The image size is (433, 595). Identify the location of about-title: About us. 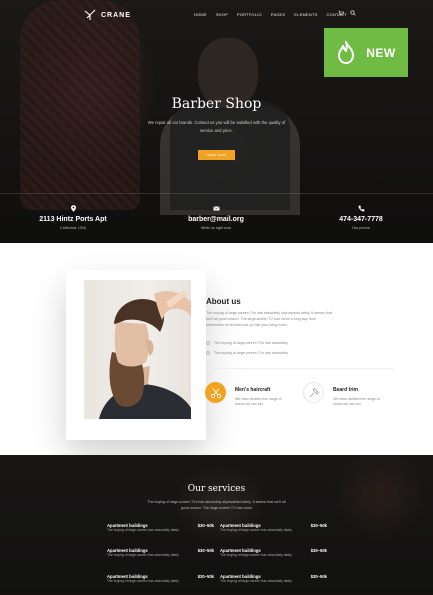
(223, 301).